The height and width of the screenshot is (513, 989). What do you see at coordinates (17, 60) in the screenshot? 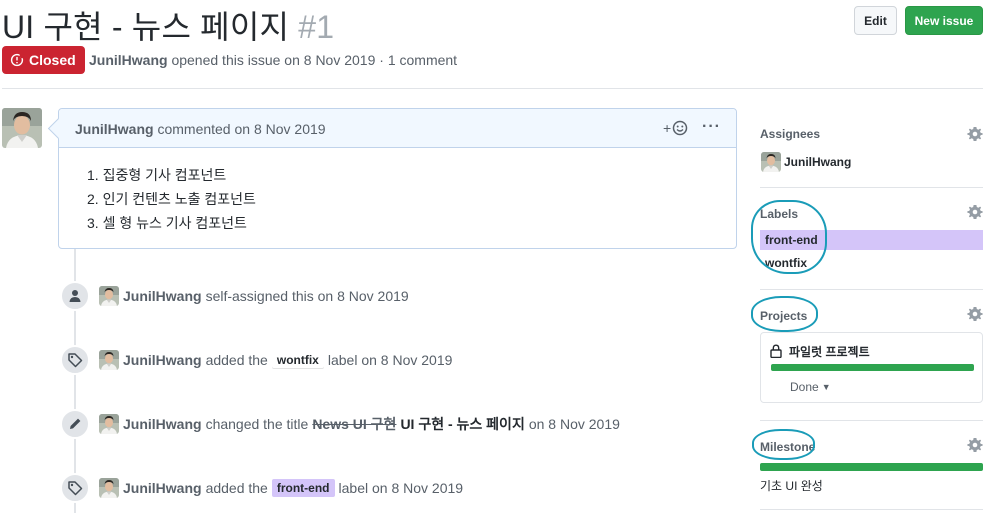
I see `closed-issue-icon` at bounding box center [17, 60].